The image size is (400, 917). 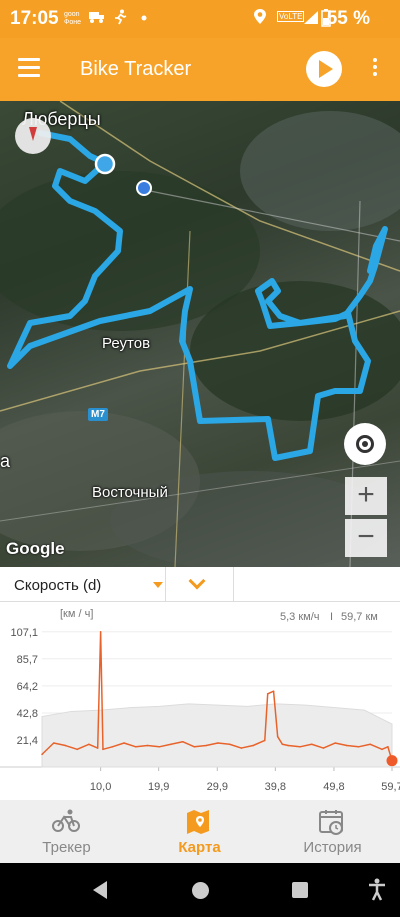 What do you see at coordinates (121, 17) in the screenshot?
I see `running-person-icon` at bounding box center [121, 17].